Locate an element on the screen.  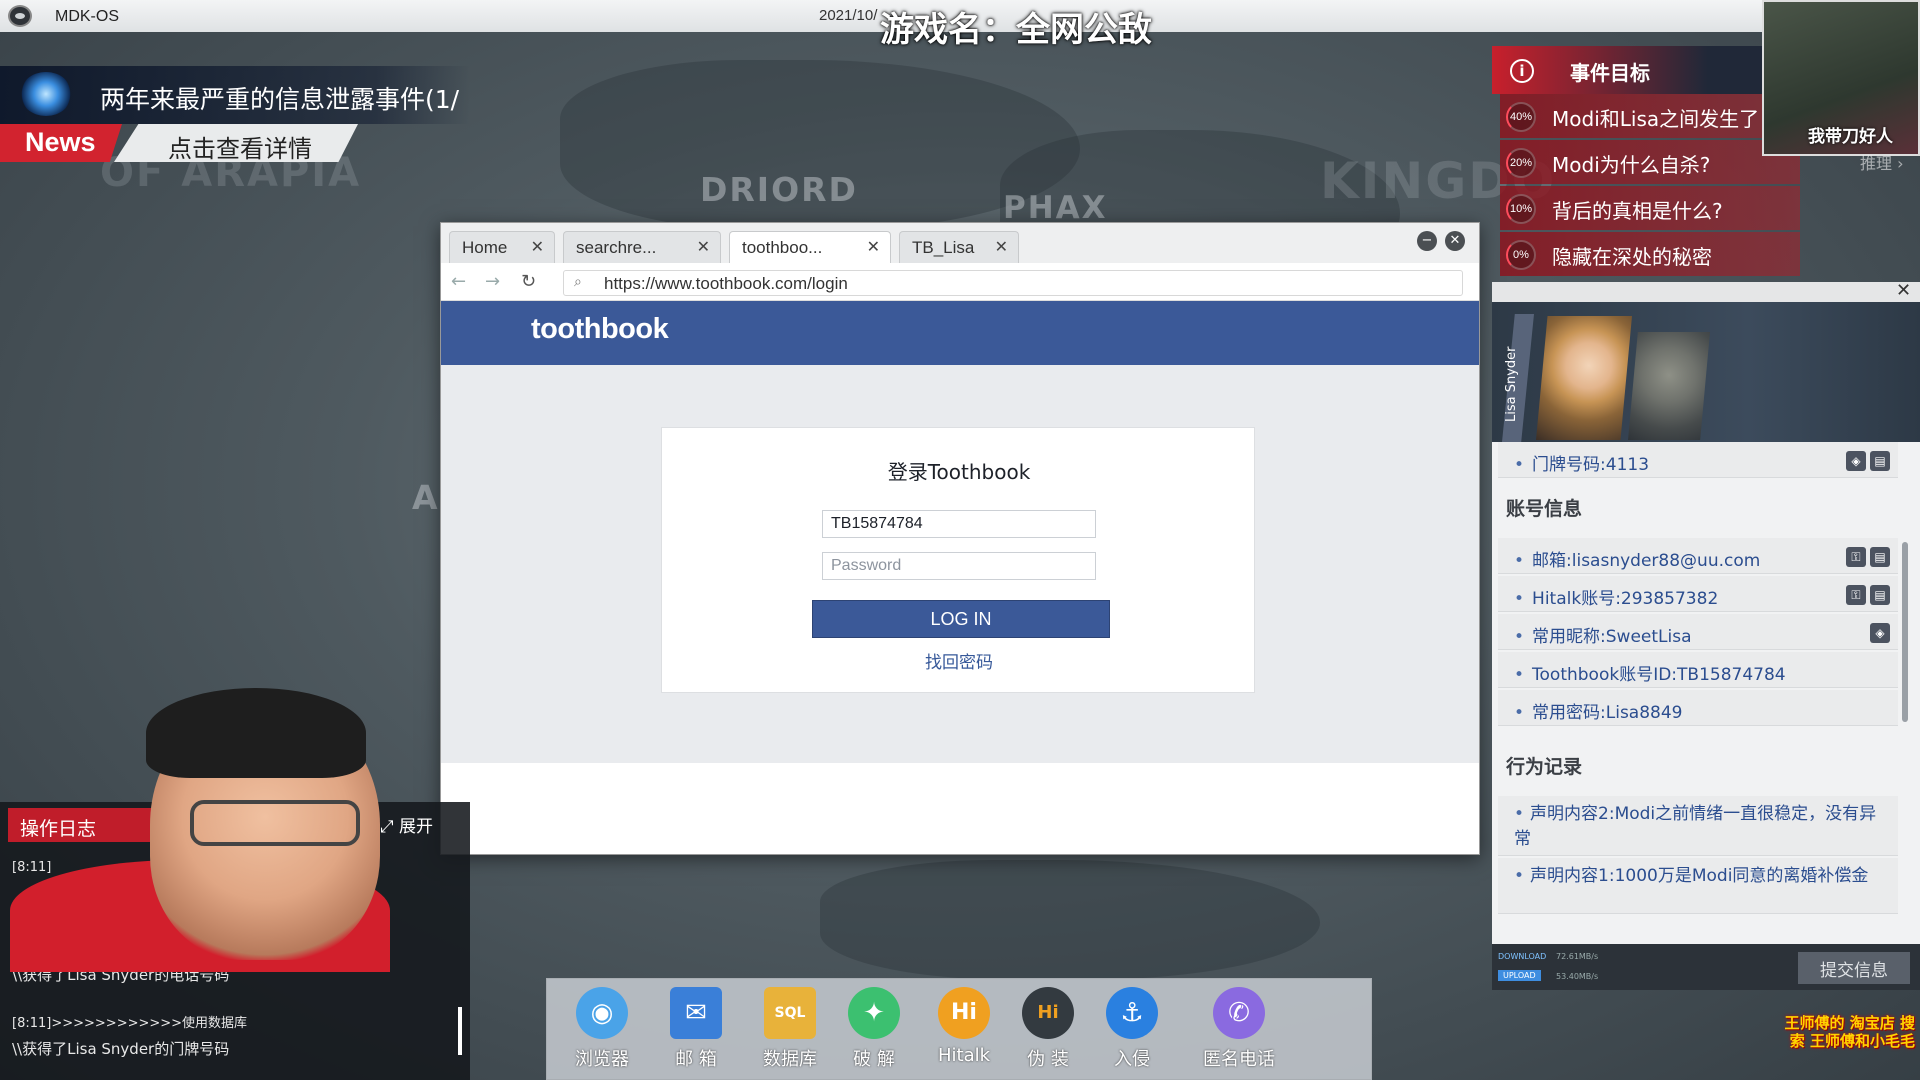
phone-icon: ✆ is located at coordinates (1239, 1013).